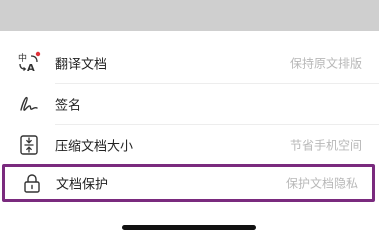  I want to click on menu-item-hint: 保护文档隐私, so click(321, 183).